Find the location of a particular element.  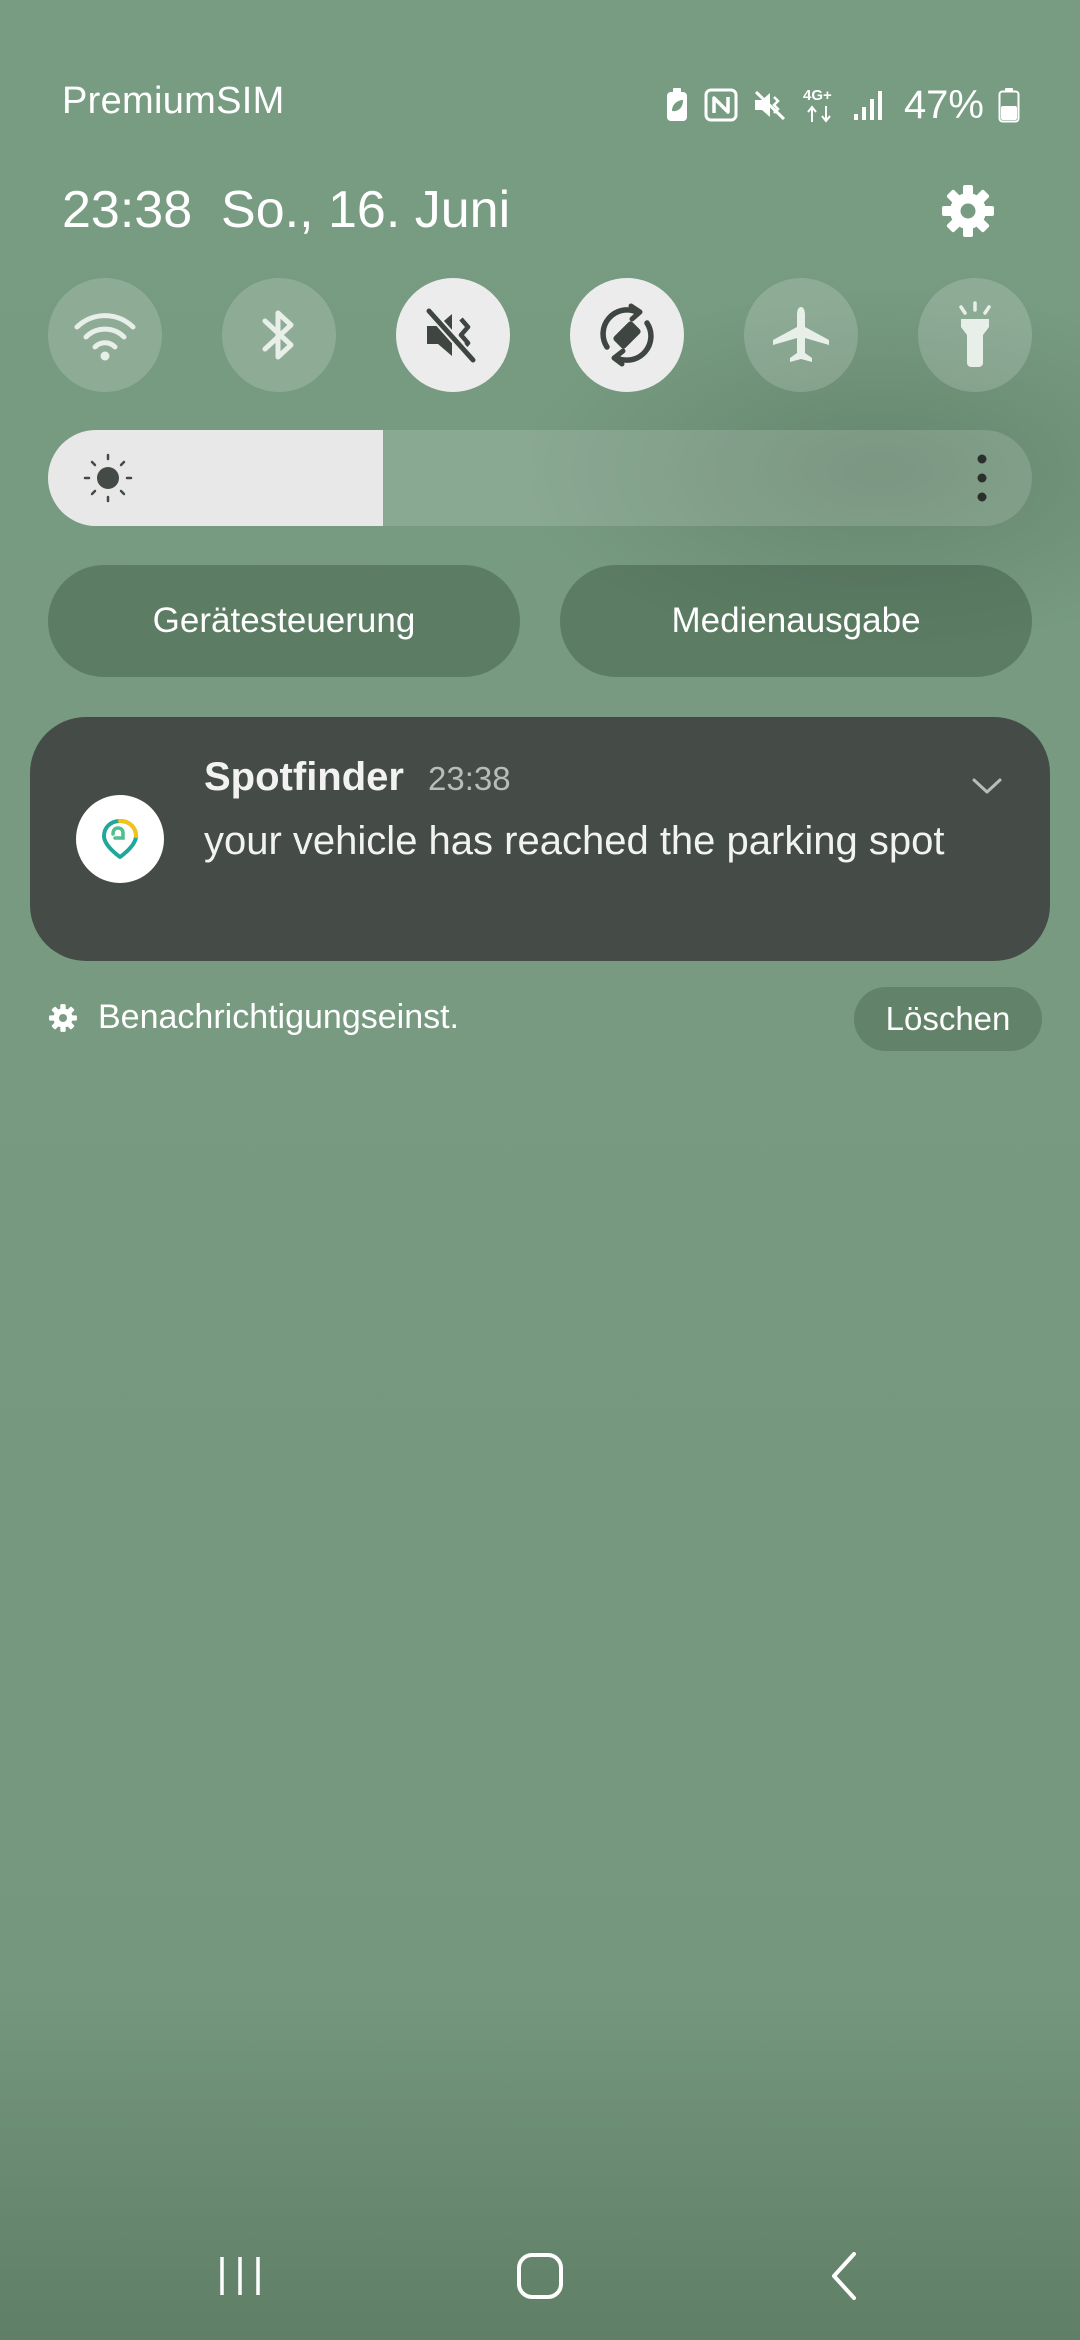

battery-saver-icon is located at coordinates (676, 104).